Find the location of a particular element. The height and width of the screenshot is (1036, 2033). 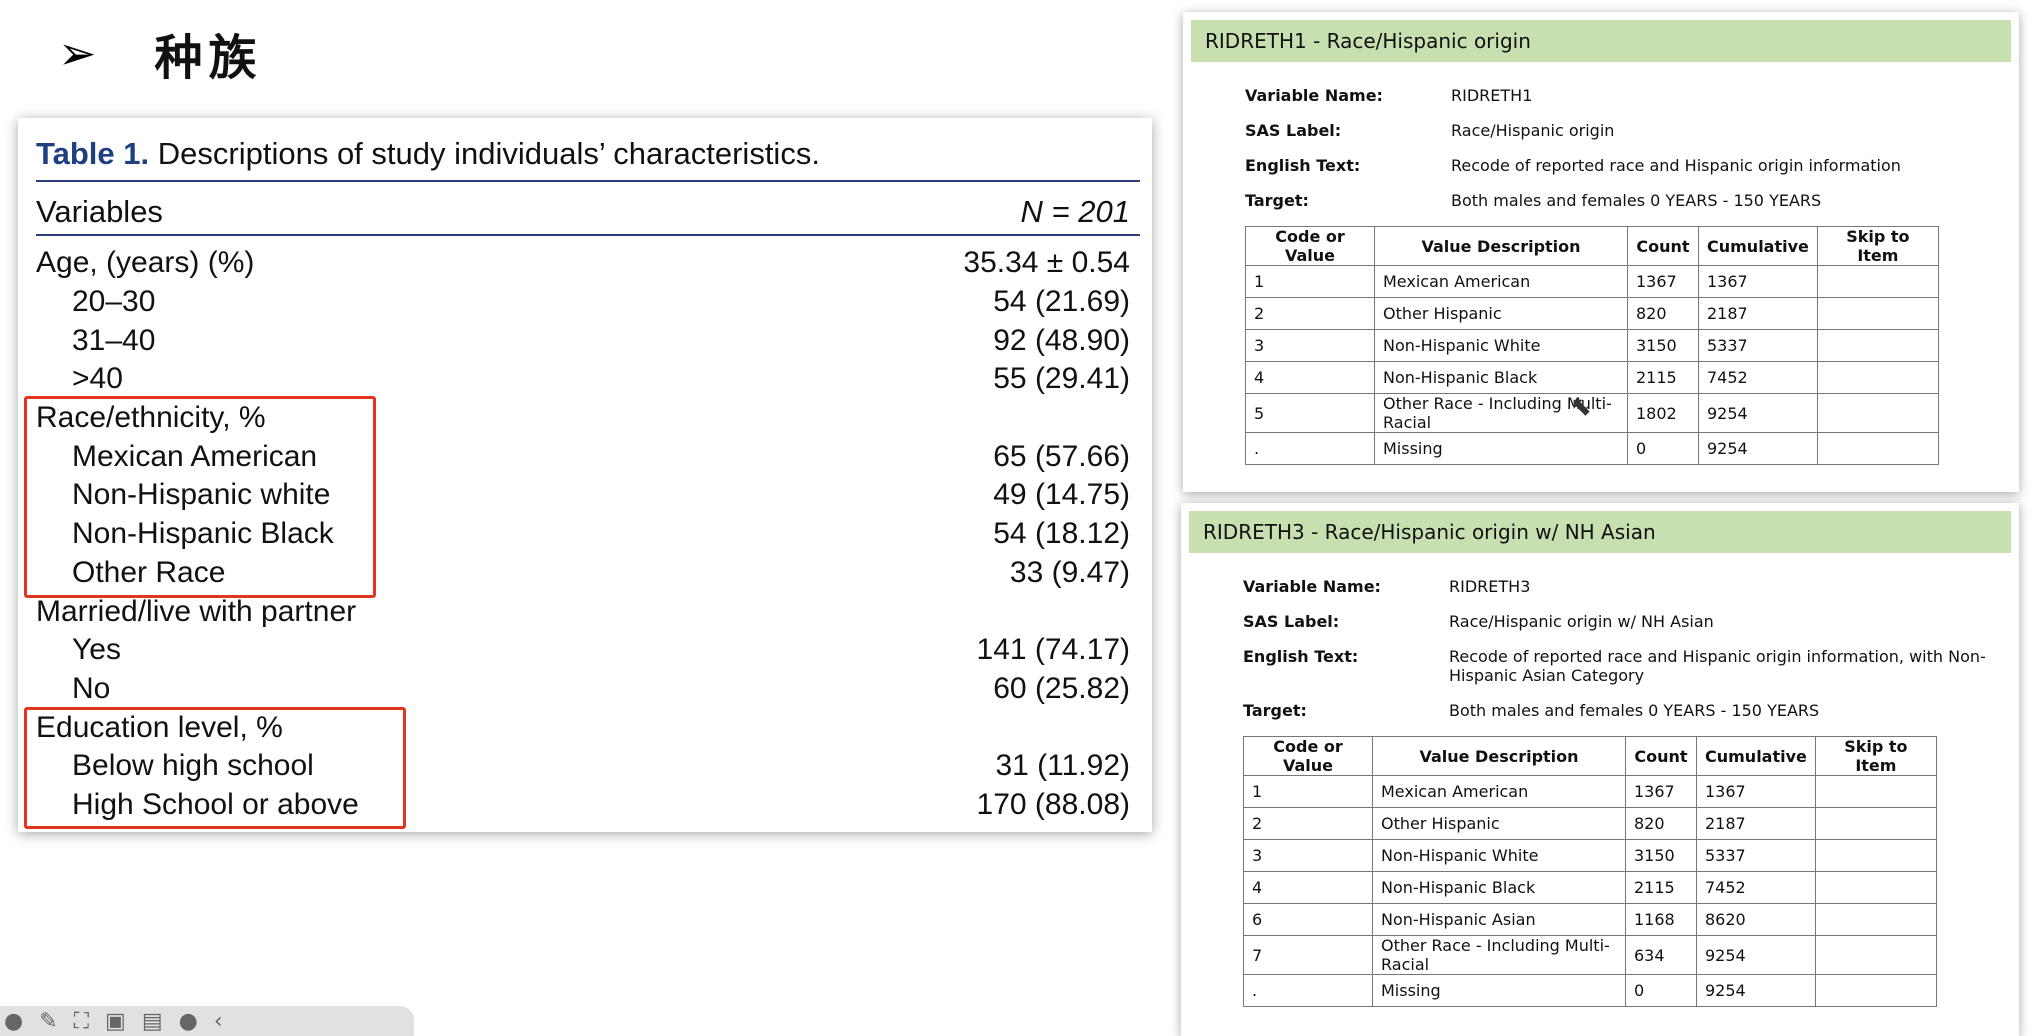

table1-row-value: 54 (21.69) is located at coordinates (1061, 302).